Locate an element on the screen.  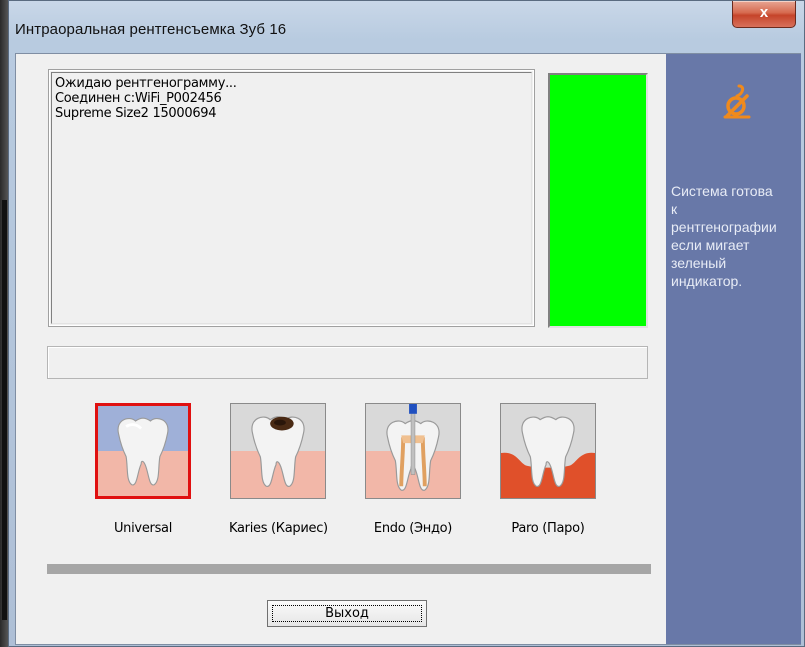
ready-indicator is located at coordinates (598, 200).